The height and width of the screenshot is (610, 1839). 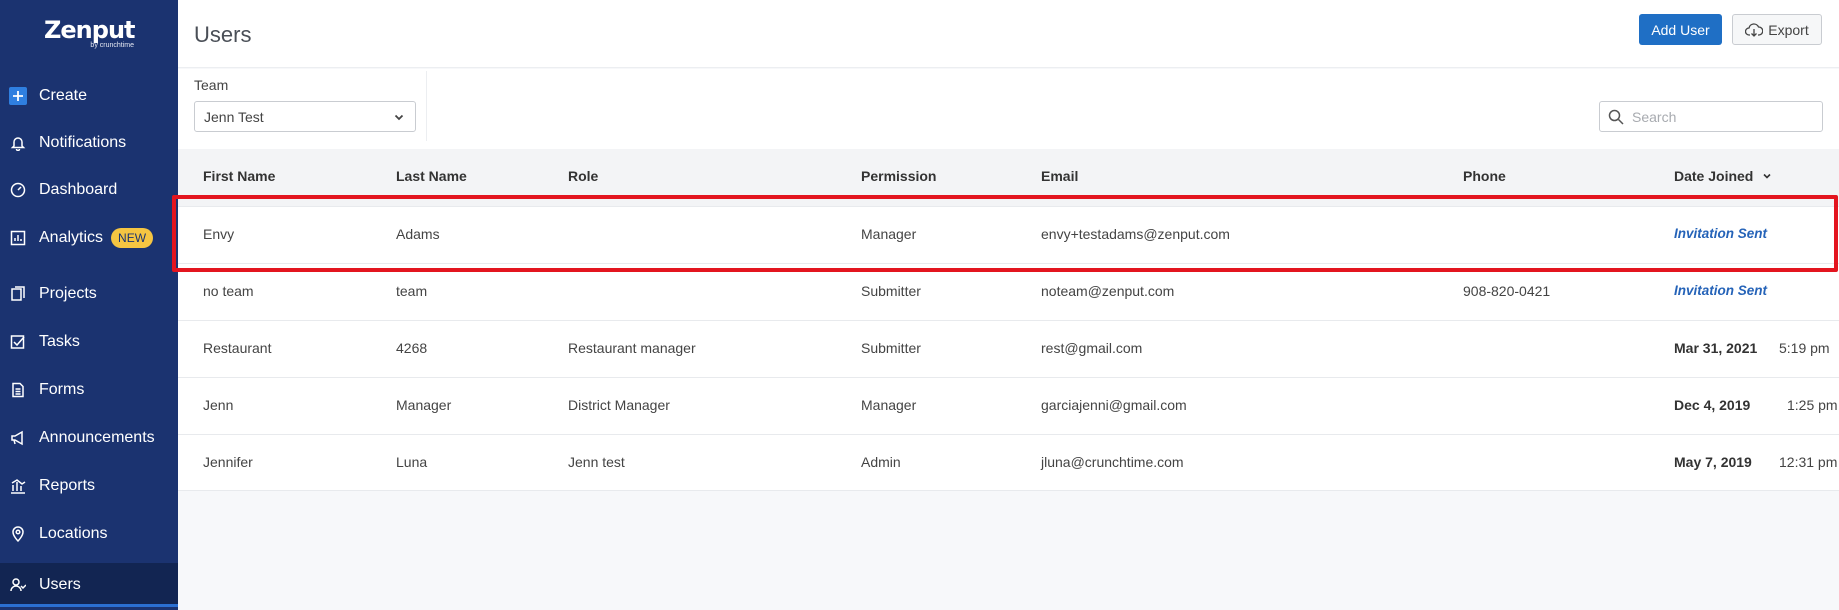 What do you see at coordinates (90, 30) in the screenshot?
I see `logo-brand: Zenput` at bounding box center [90, 30].